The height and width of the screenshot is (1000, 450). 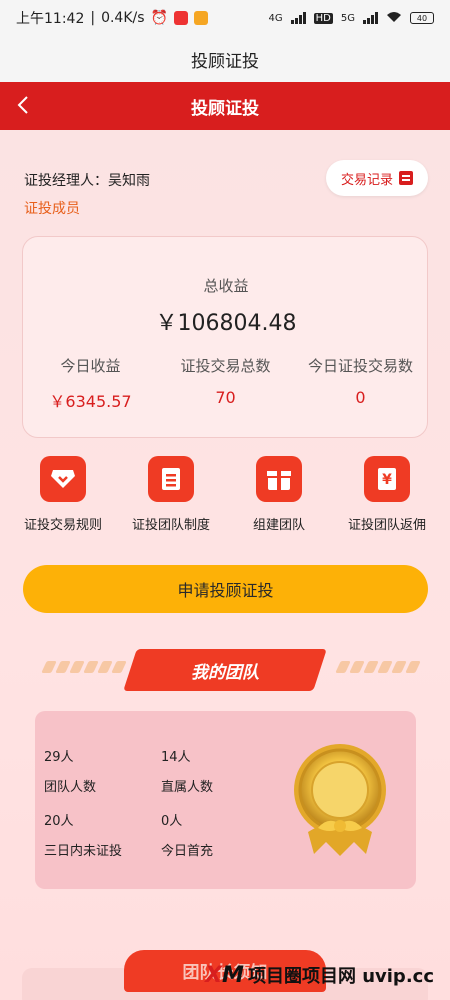 What do you see at coordinates (225, 589) in the screenshot?
I see `apply-advisor-button: 申请投顾证投` at bounding box center [225, 589].